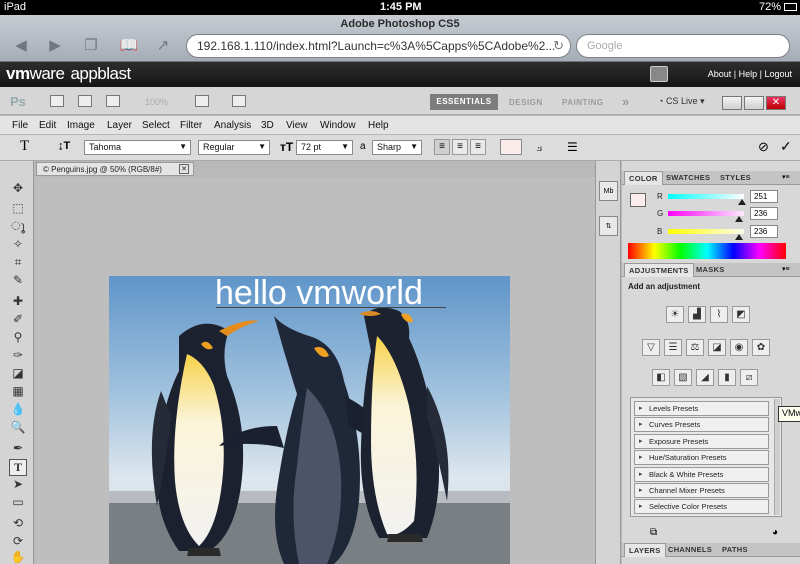 This screenshot has width=800, height=564. What do you see at coordinates (21, 46) in the screenshot?
I see `back-icon: ◀` at bounding box center [21, 46].